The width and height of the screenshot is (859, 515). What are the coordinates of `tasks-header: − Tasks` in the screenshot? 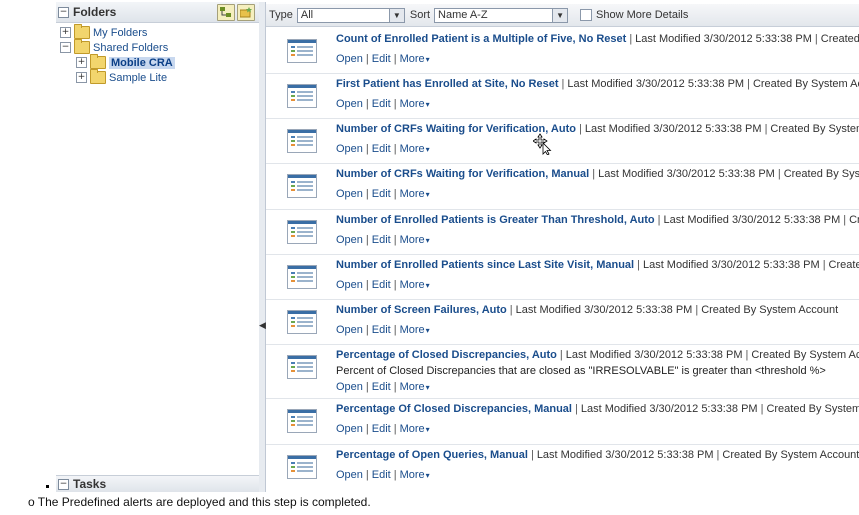 It's located at (157, 483).